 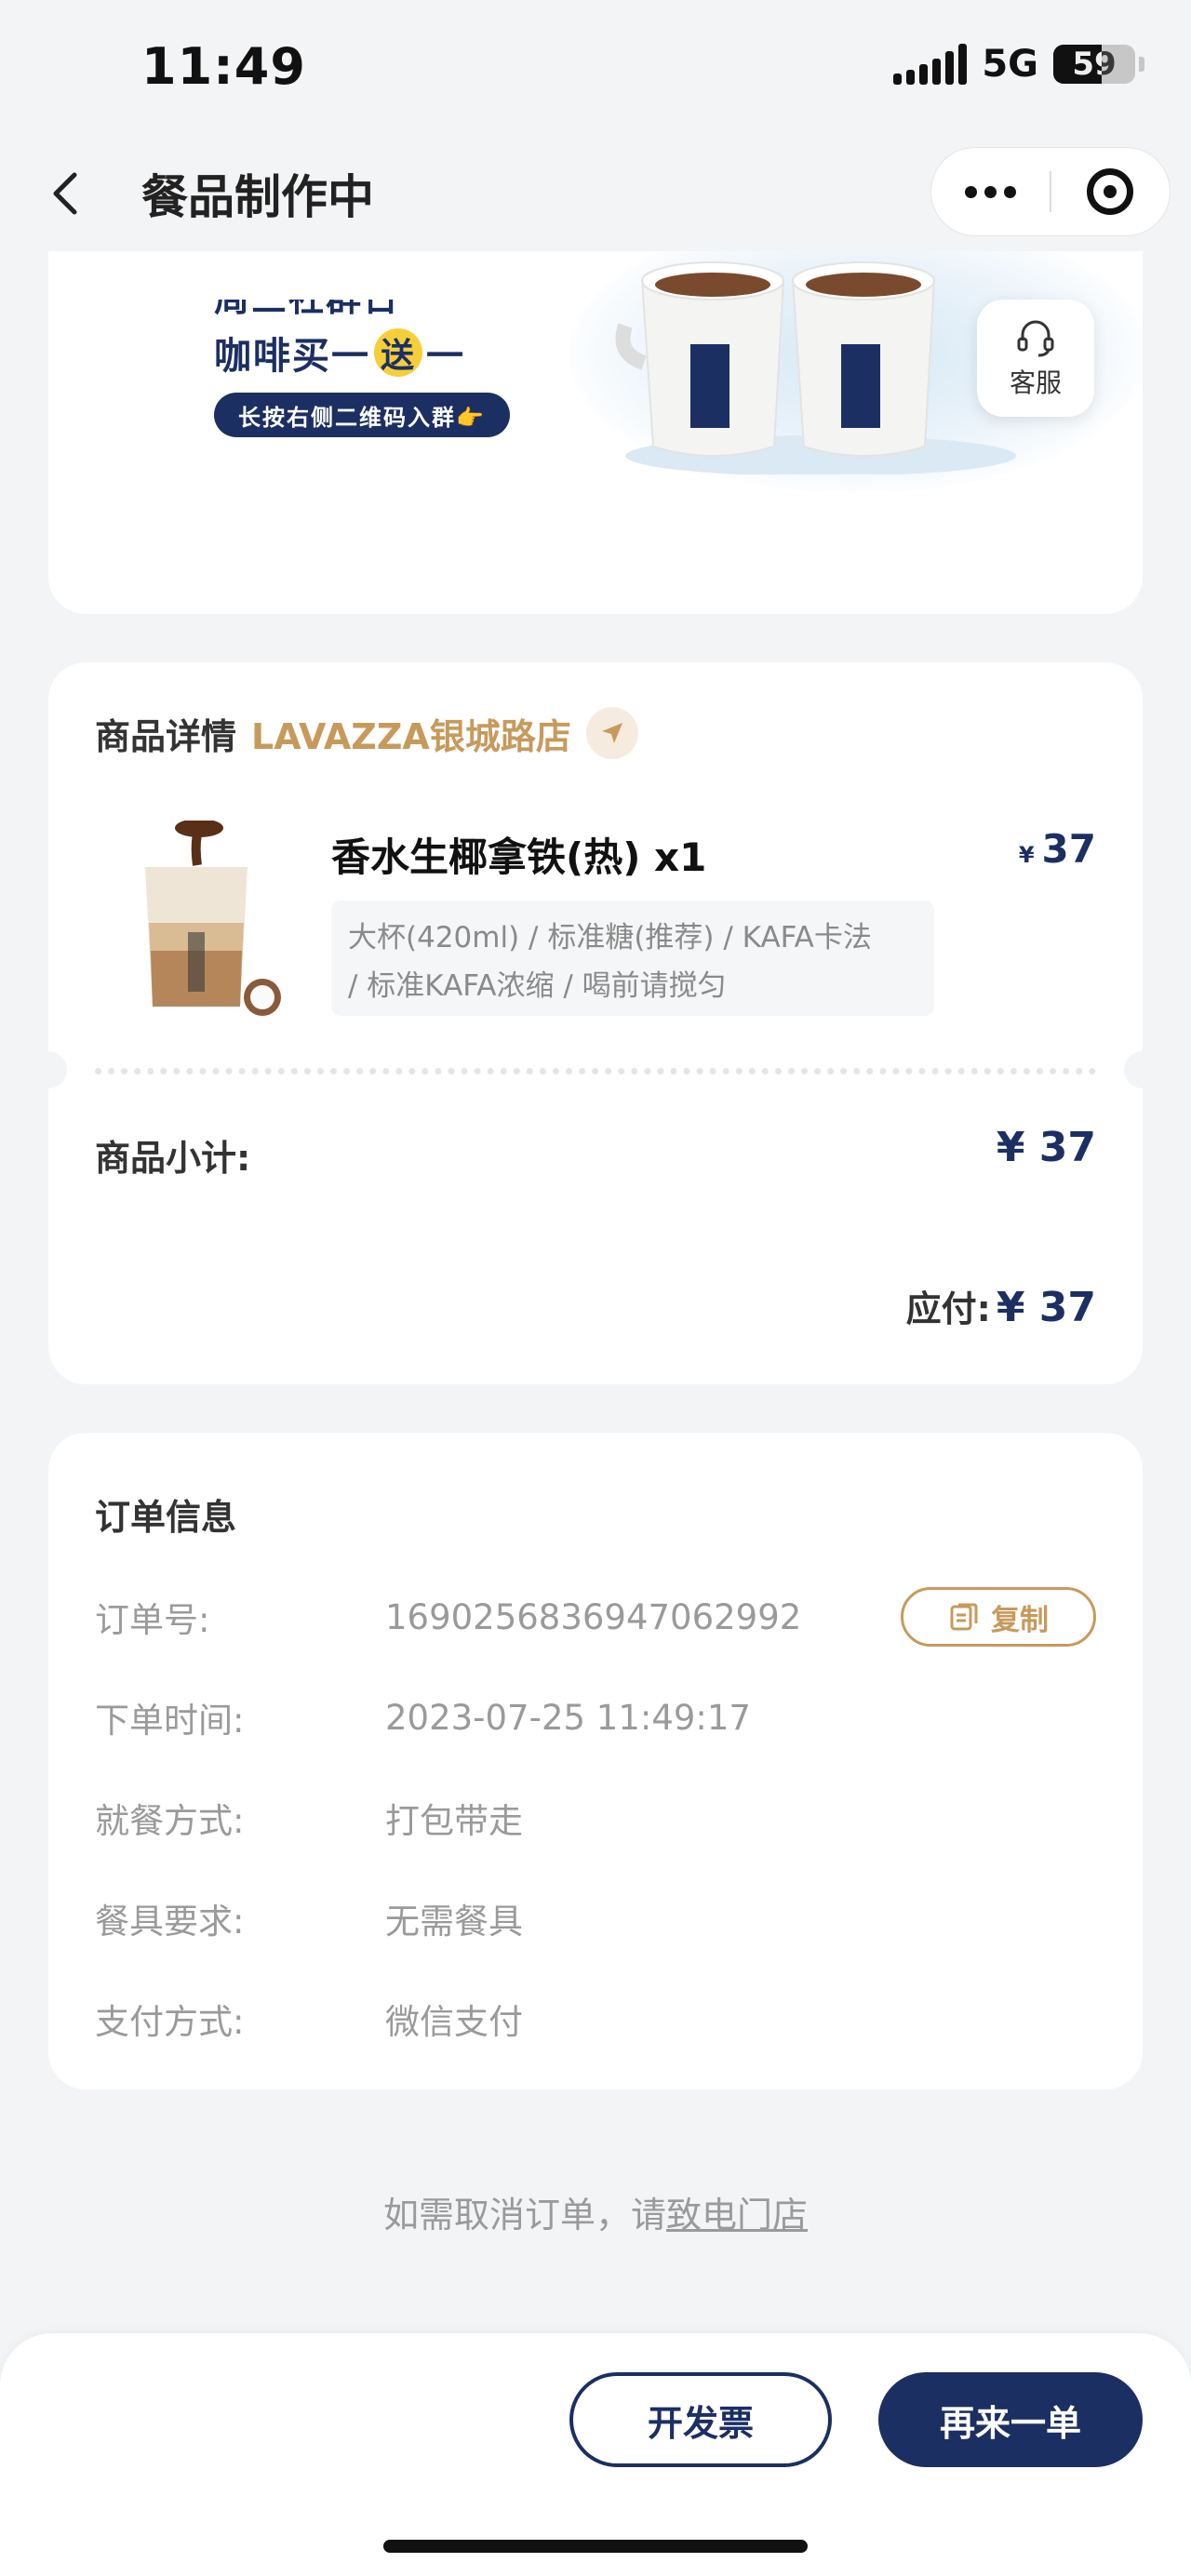 I want to click on product-specs-line2: / 标准KAFA浓缩 / 喝前请搅匀, so click(x=537, y=986).